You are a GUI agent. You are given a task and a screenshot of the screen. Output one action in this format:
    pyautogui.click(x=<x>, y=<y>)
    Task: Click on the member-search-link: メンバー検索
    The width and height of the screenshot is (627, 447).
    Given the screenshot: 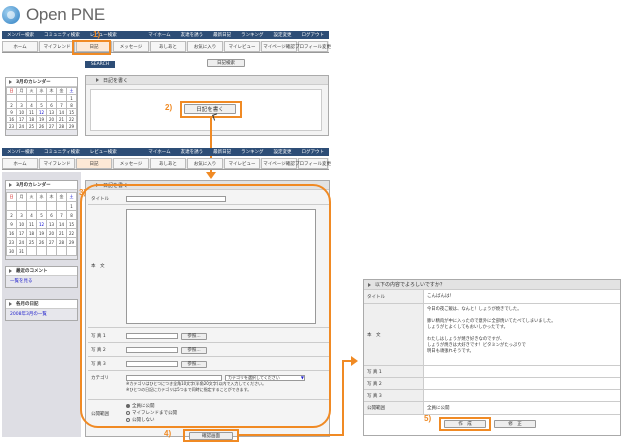 What is the action you would take?
    pyautogui.click(x=20, y=35)
    